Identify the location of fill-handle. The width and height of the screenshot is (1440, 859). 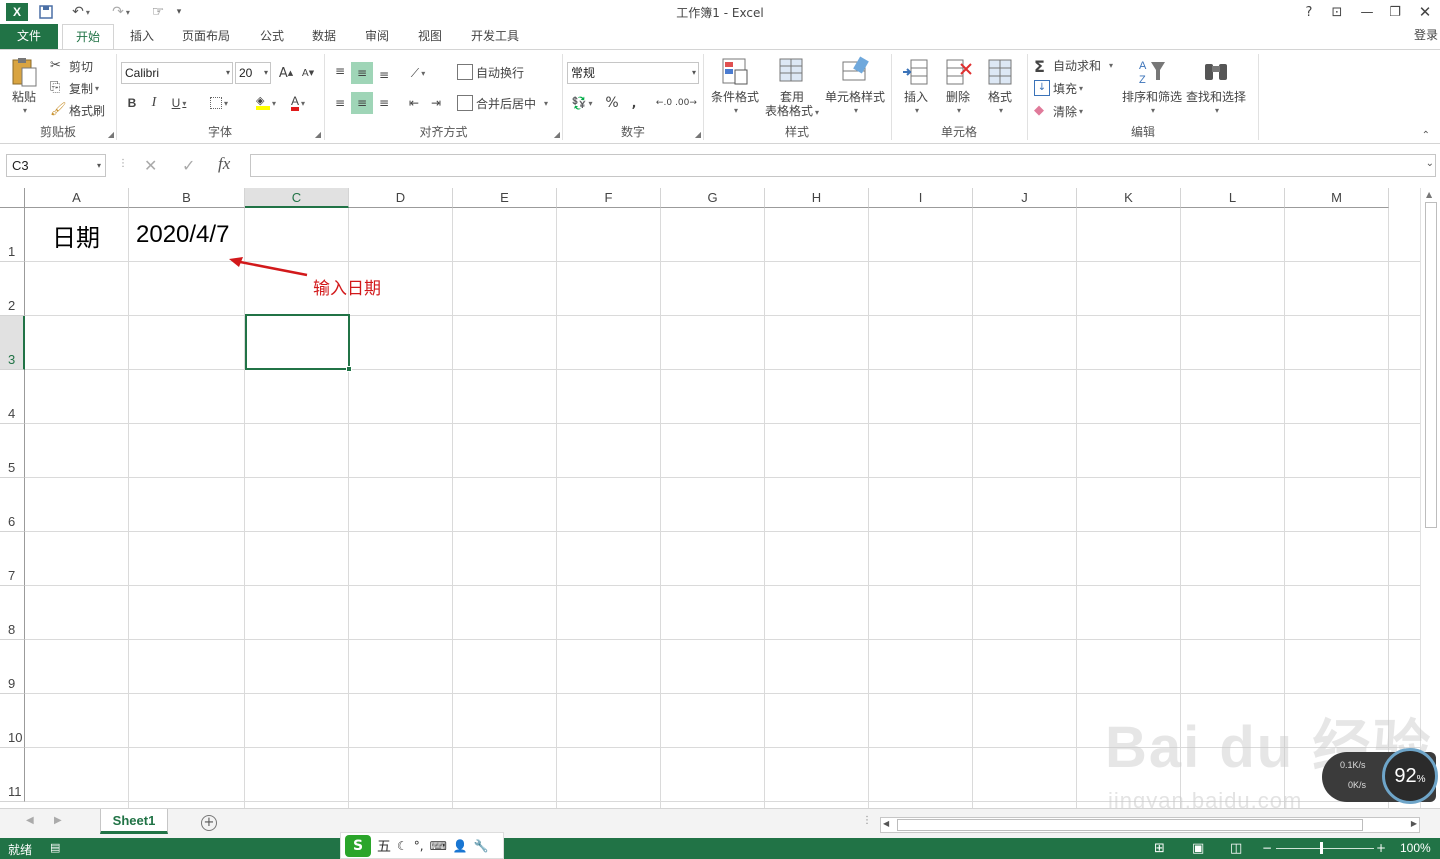
(349, 369).